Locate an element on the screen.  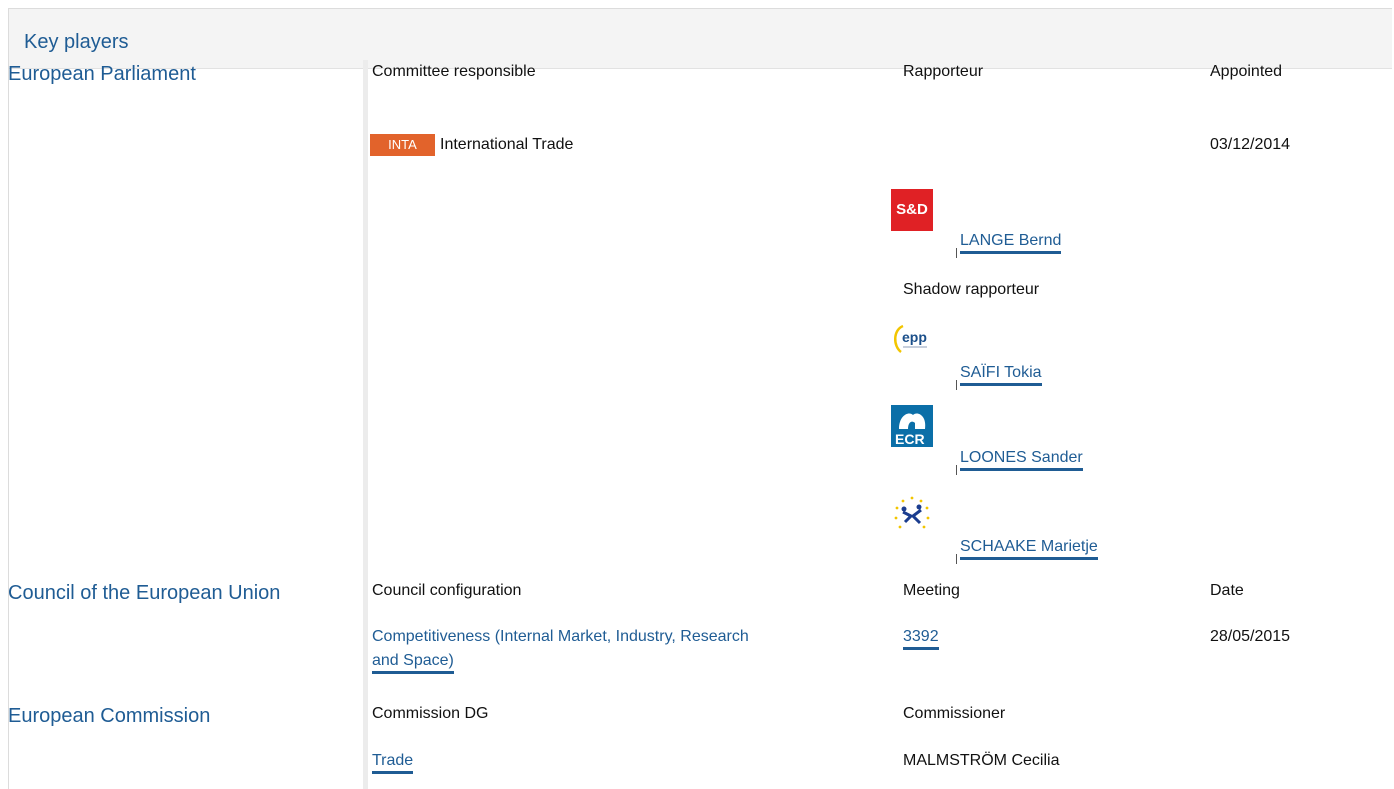
shadow-rapporteur-link-alde: SCHAAKE Marietje is located at coordinates (1029, 549).